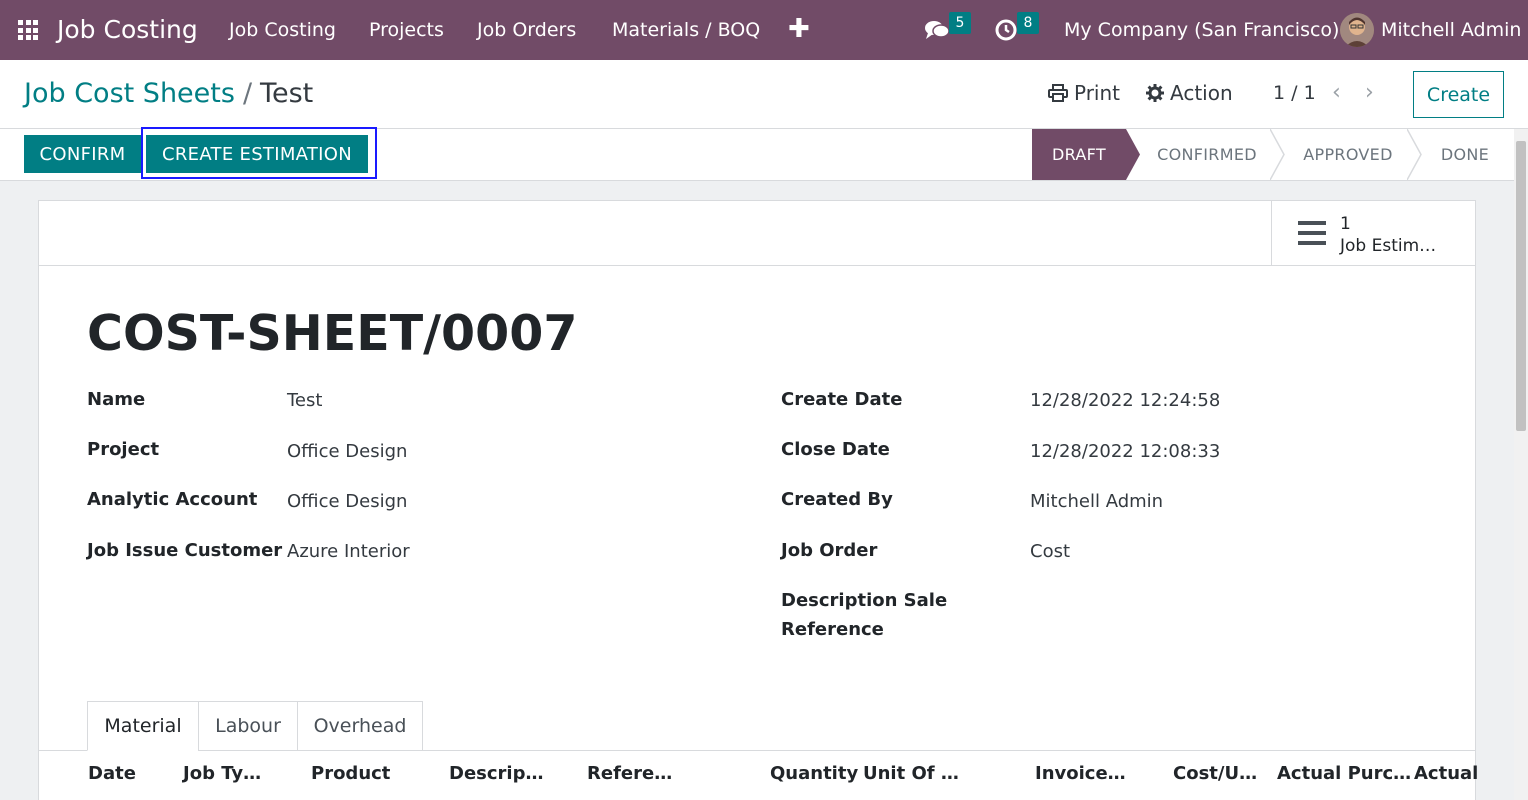 The width and height of the screenshot is (1528, 800). What do you see at coordinates (82, 154) in the screenshot?
I see `confirm-button: CONFIRM` at bounding box center [82, 154].